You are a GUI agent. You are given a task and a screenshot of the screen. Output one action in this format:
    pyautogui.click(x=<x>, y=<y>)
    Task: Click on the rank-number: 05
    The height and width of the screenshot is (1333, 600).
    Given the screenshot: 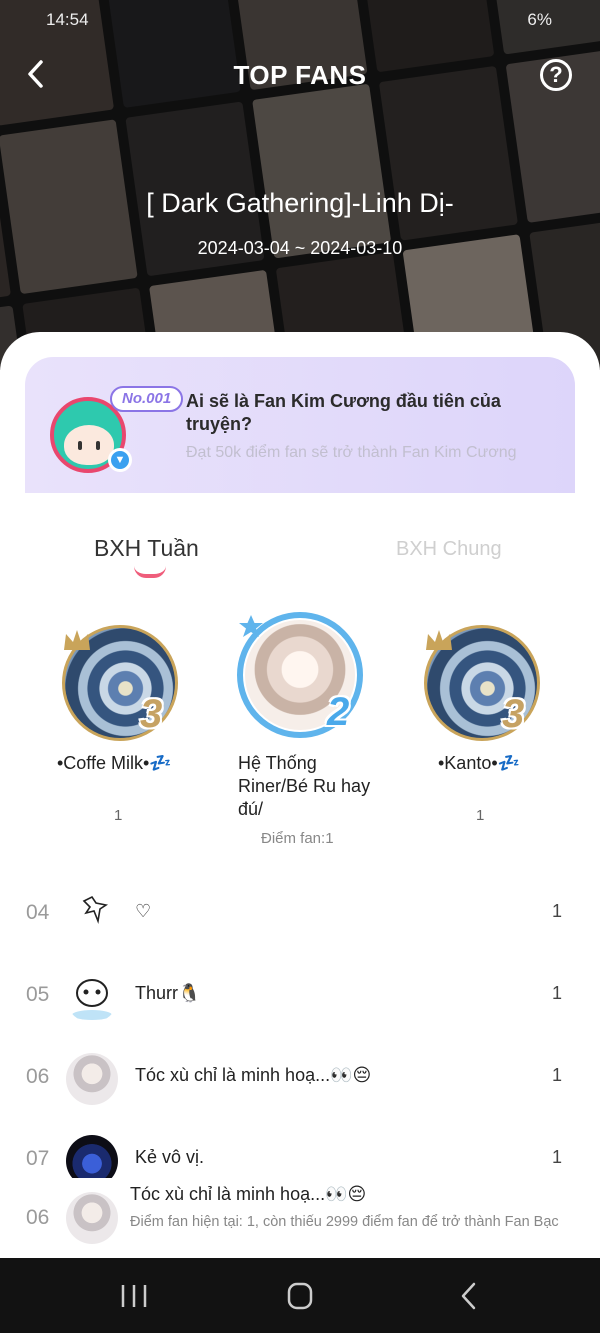 What is the action you would take?
    pyautogui.click(x=38, y=994)
    